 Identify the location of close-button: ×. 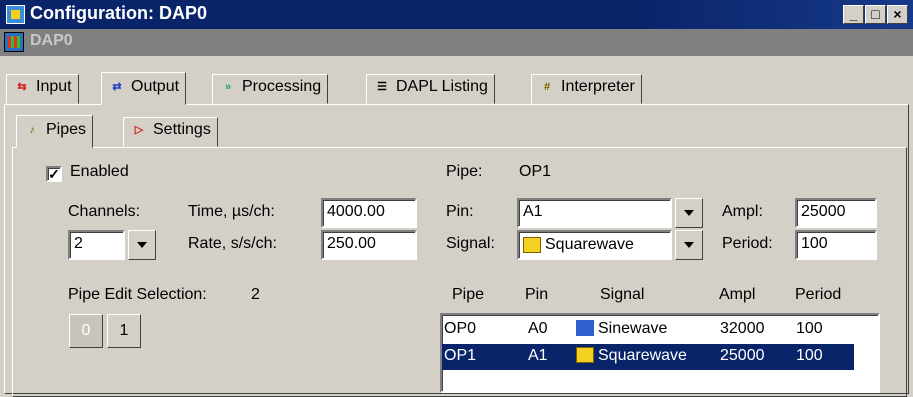
(897, 14).